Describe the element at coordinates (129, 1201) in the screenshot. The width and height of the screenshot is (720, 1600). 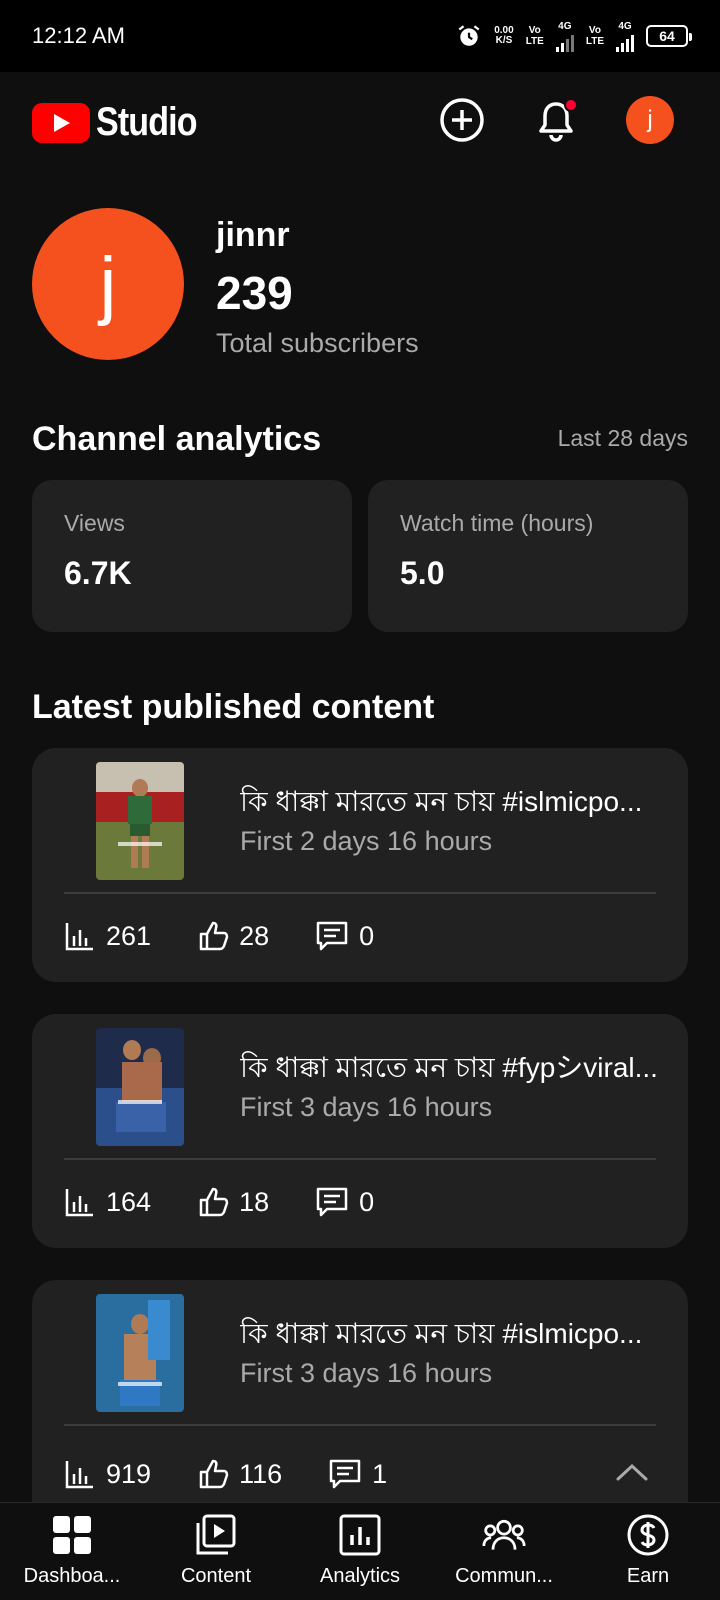
I see `views-count: 164` at that location.